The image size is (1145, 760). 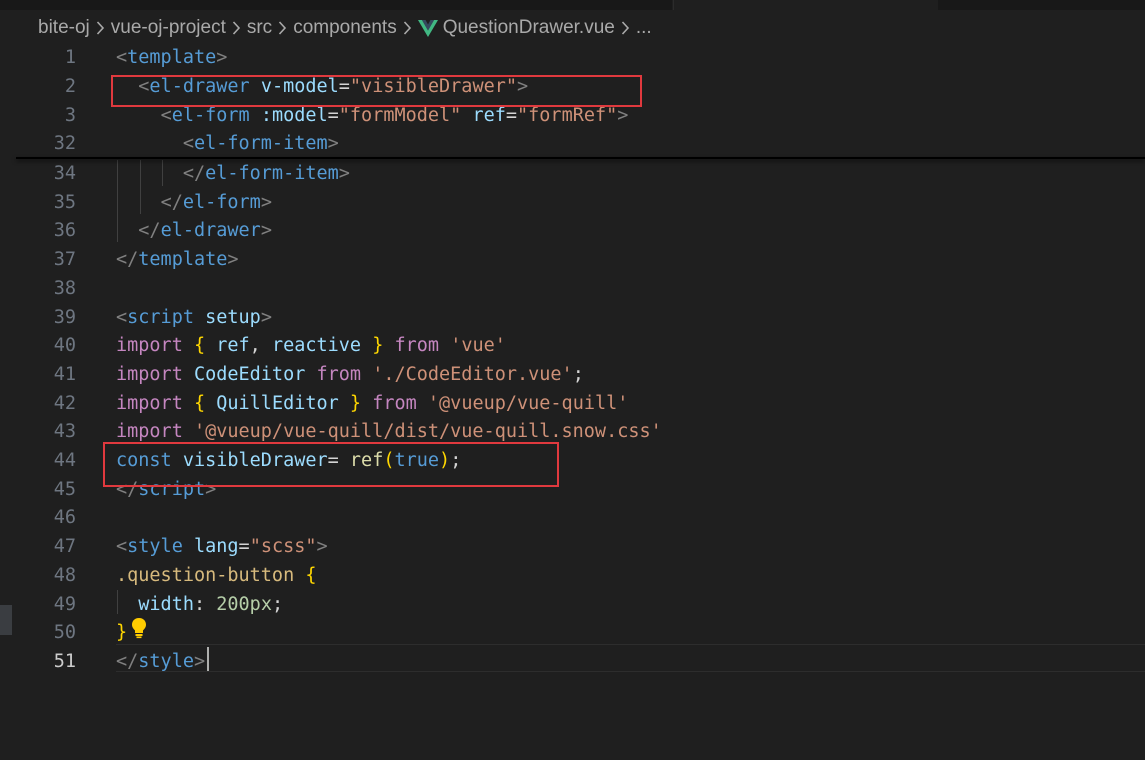 I want to click on code-line: 40 import { ref, reactive } from 'vue', so click(x=572, y=346).